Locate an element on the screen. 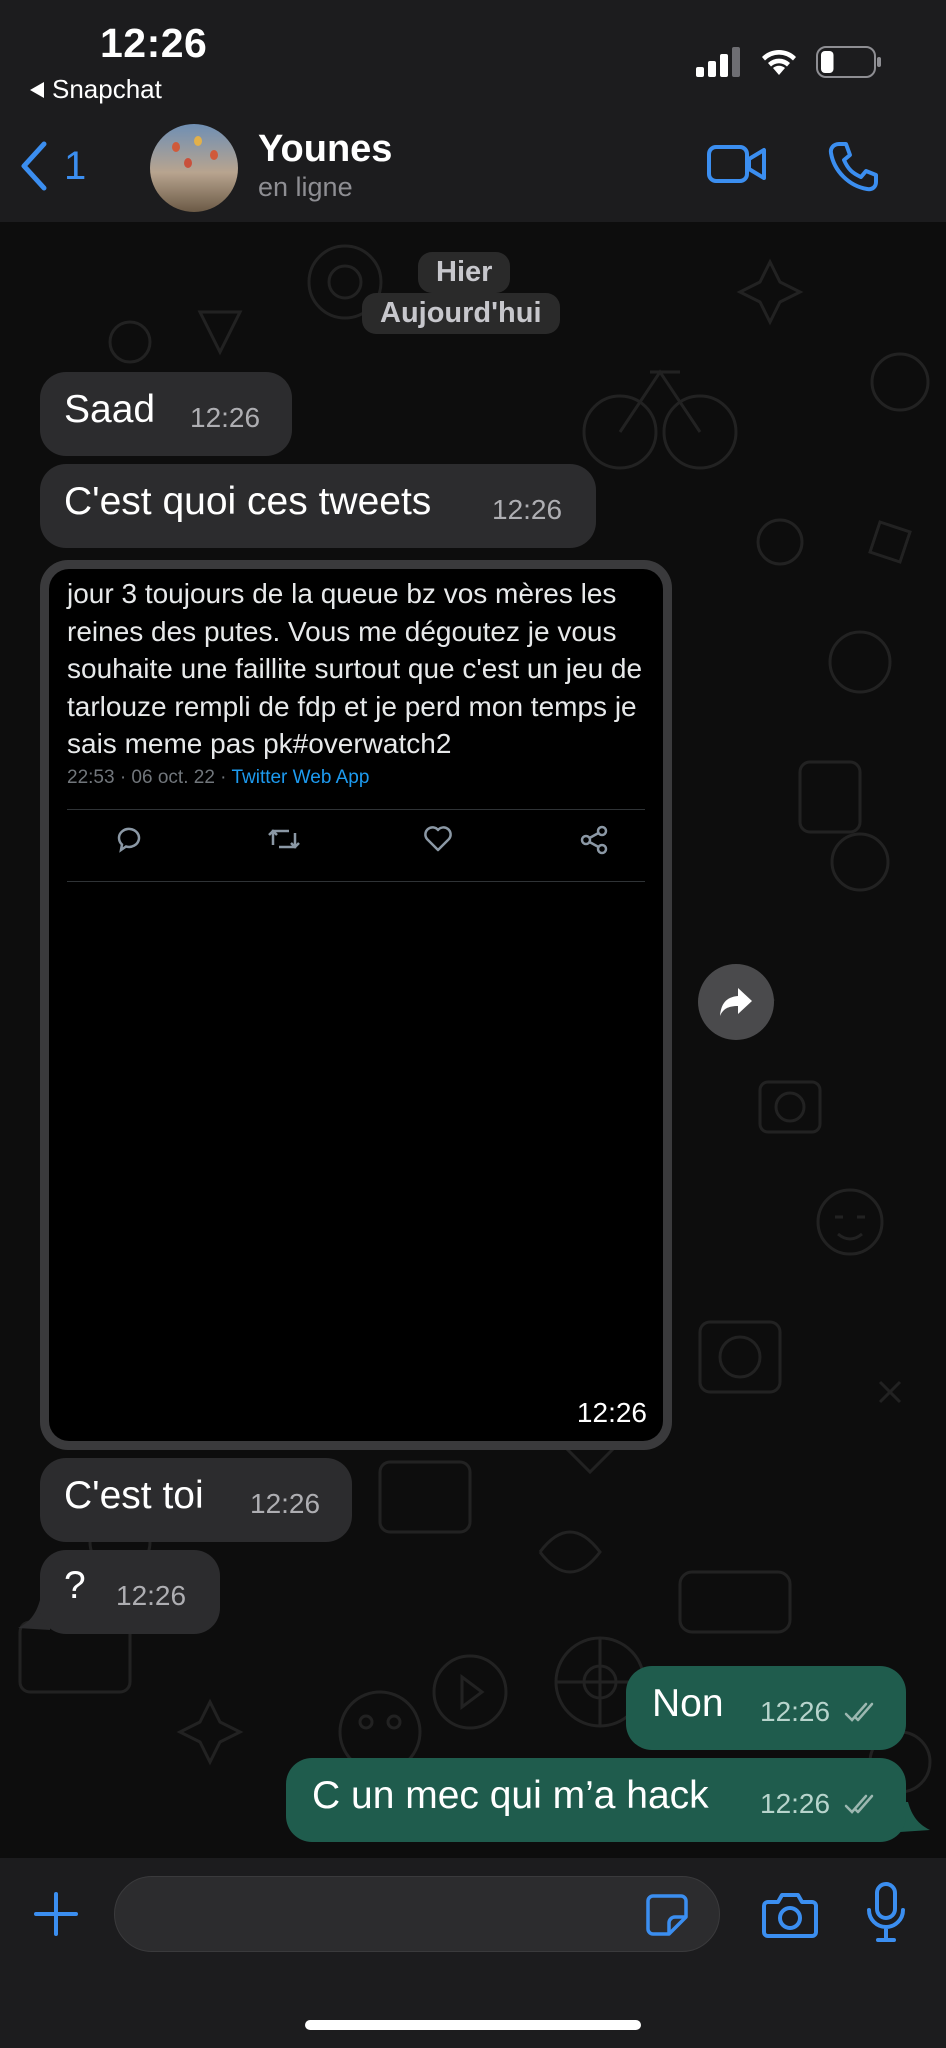 Image resolution: width=946 pixels, height=2048 pixels. message-text: C'est toi is located at coordinates (134, 1495).